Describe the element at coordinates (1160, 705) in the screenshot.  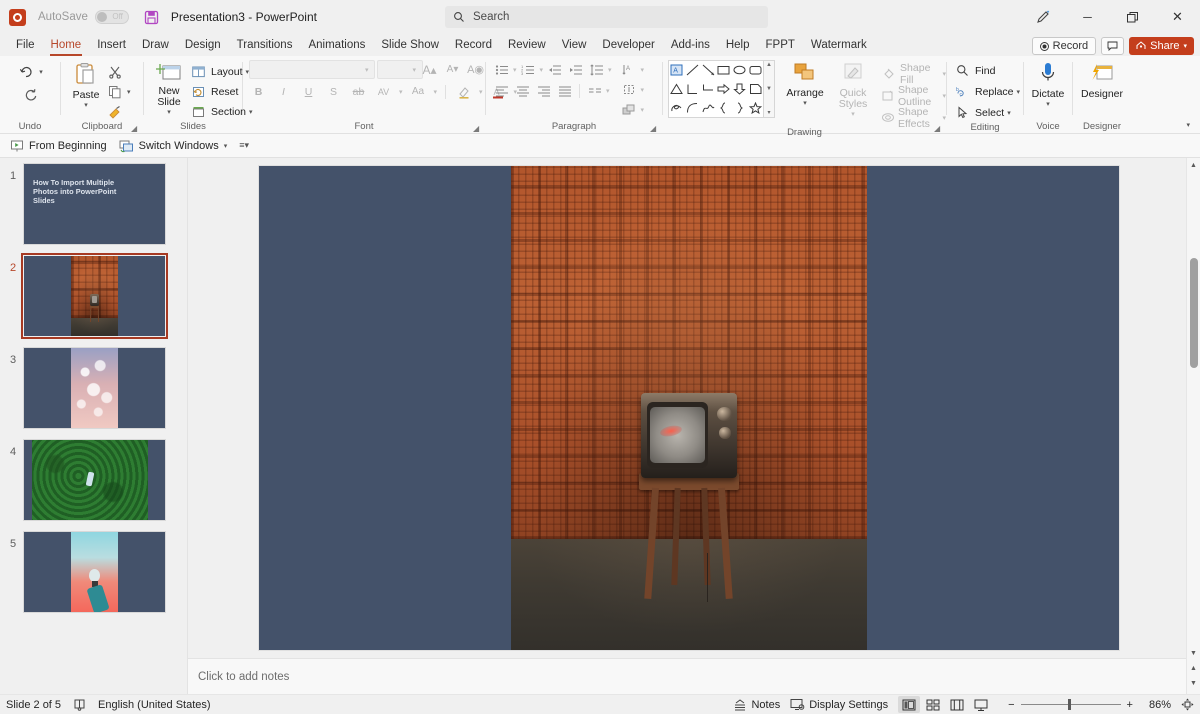
I see `zoom-level-label: 86%` at that location.